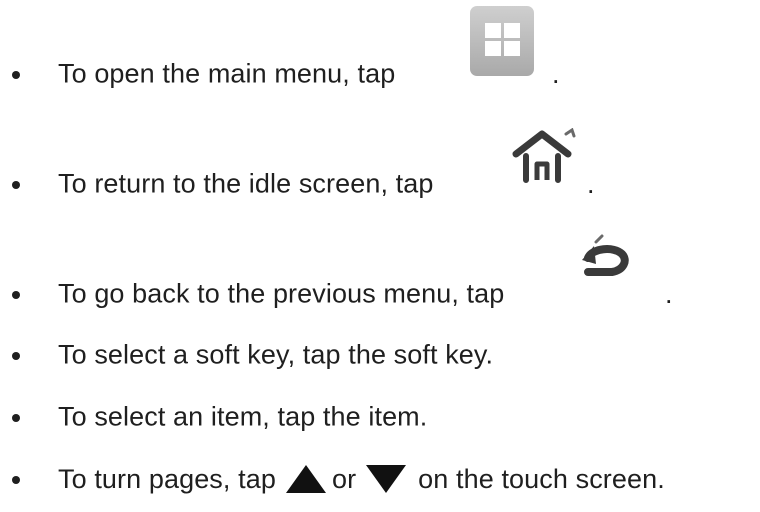  What do you see at coordinates (281, 293) in the screenshot?
I see `instruction-text: To go back to the previous menu, tap` at bounding box center [281, 293].